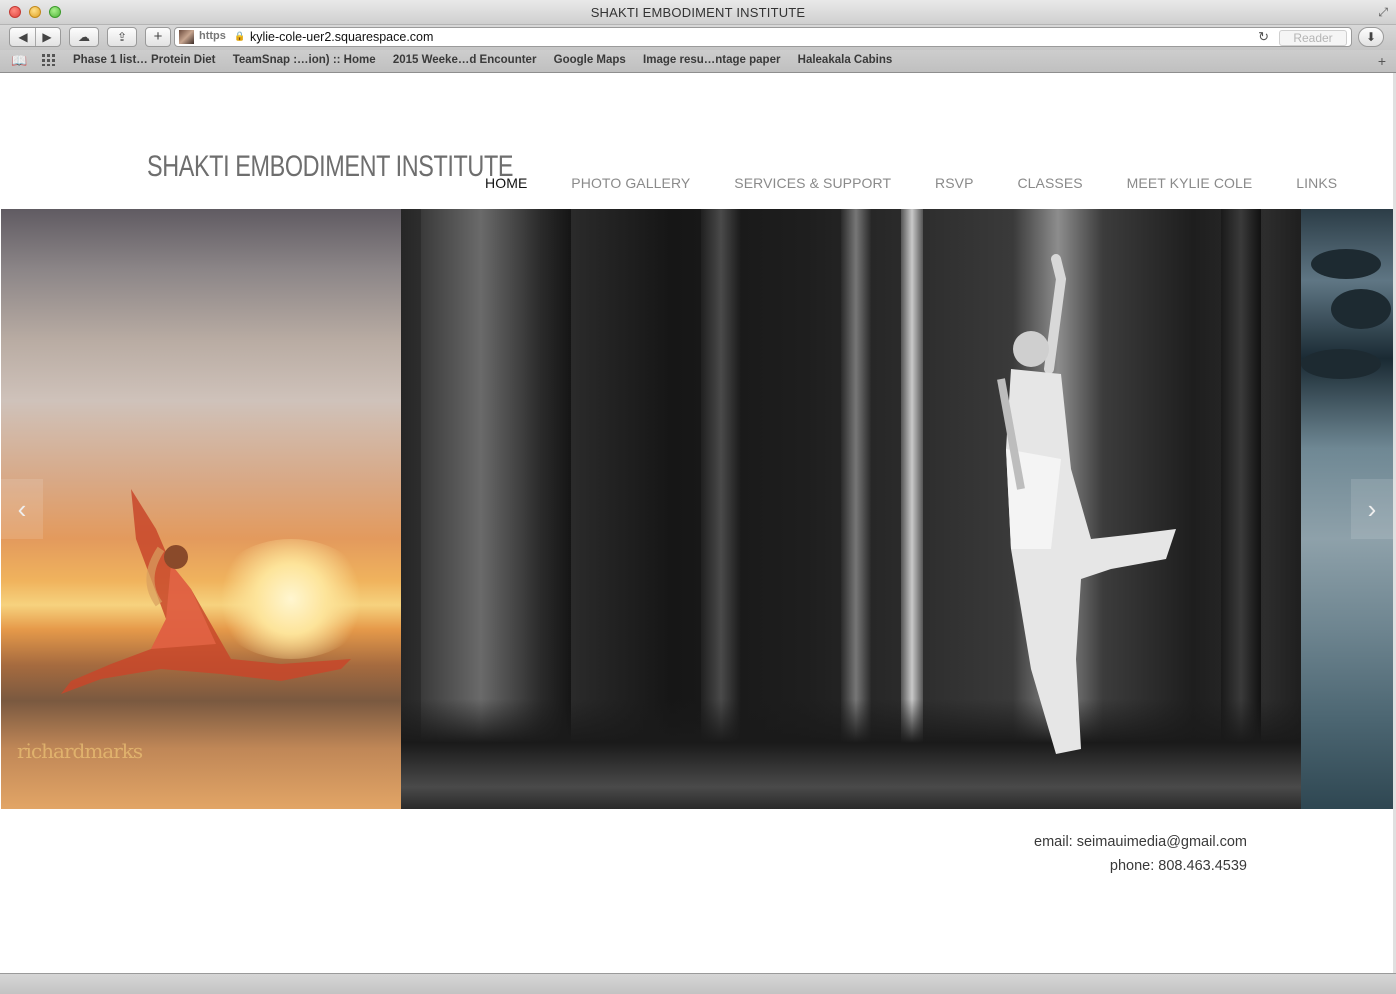 The height and width of the screenshot is (994, 1396). I want to click on plus-icon: +, so click(158, 36).